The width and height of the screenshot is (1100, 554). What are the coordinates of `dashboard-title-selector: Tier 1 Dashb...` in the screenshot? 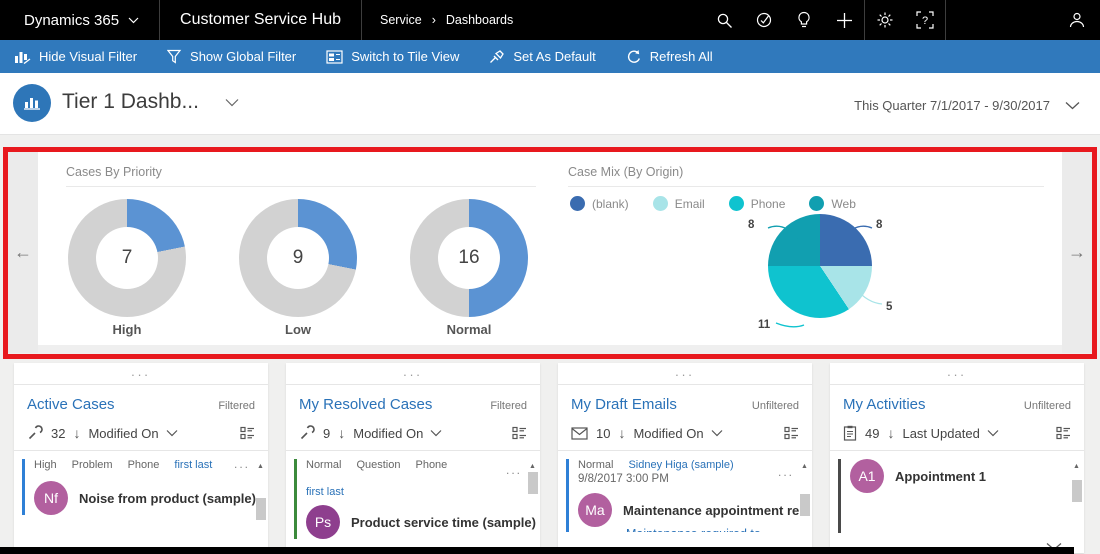 It's located at (150, 102).